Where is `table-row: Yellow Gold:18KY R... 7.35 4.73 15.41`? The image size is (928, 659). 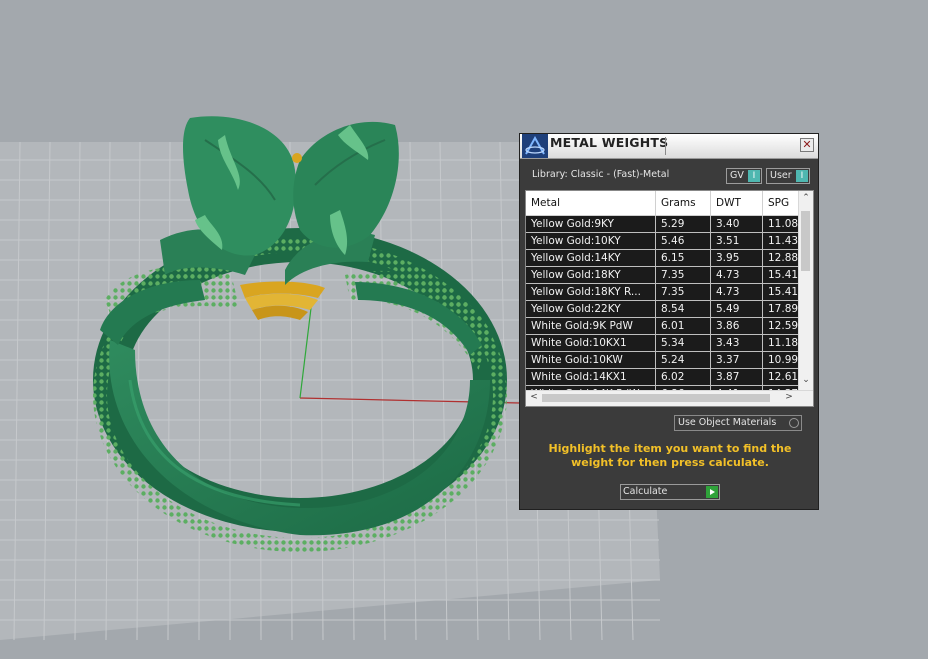 table-row: Yellow Gold:18KY R... 7.35 4.73 15.41 is located at coordinates (668, 292).